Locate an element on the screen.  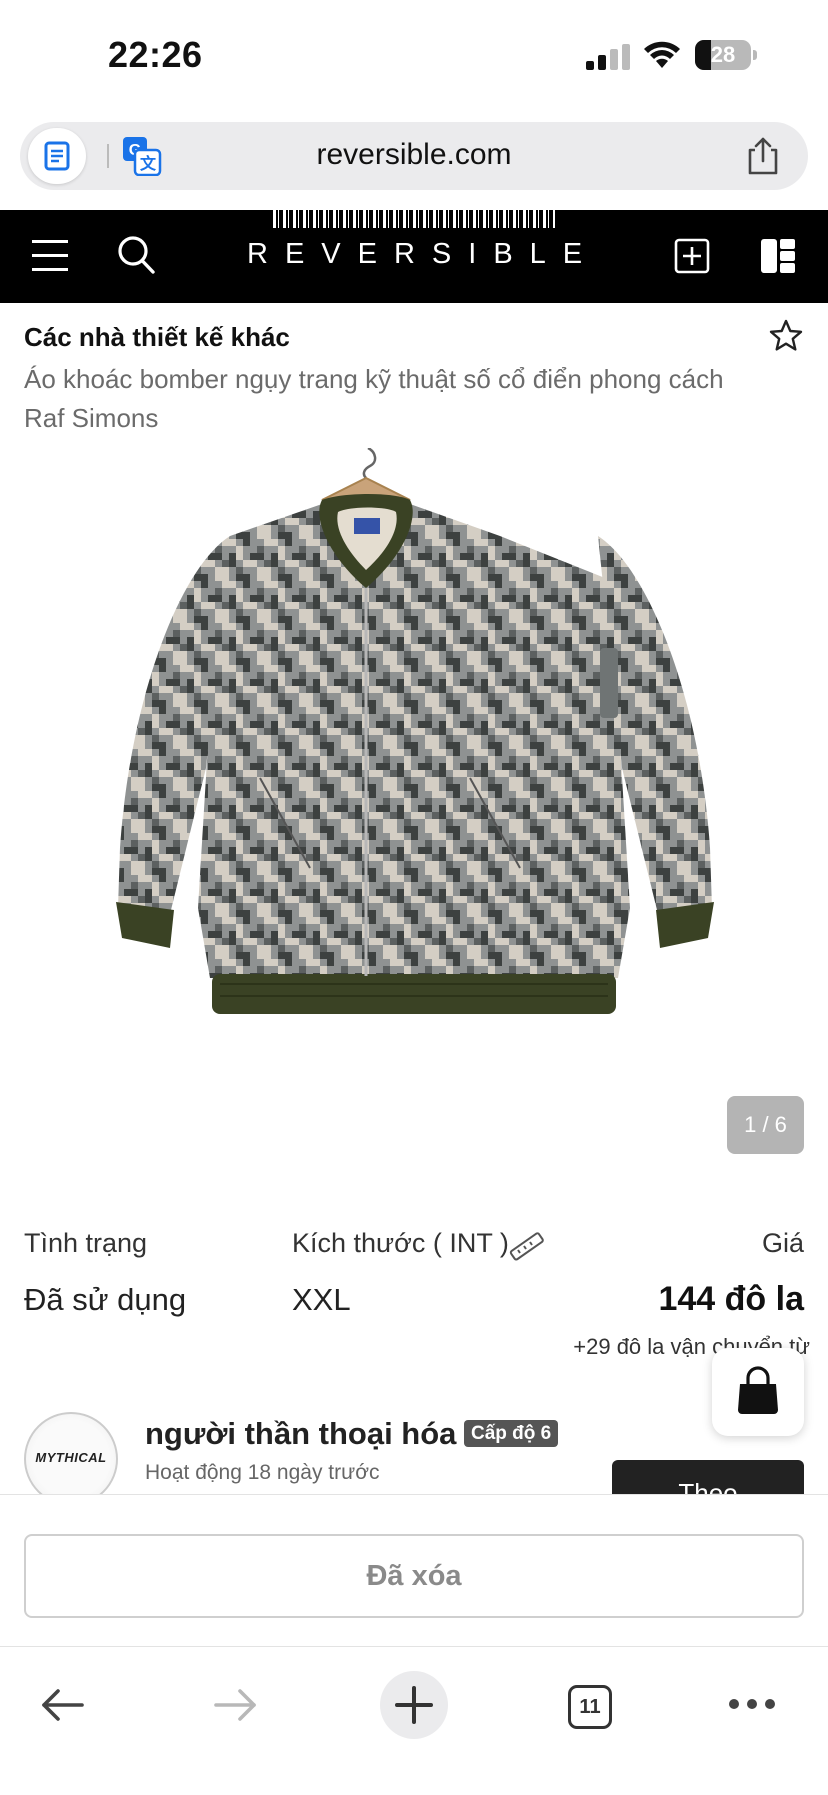
plus-icon is located at coordinates (414, 1705).